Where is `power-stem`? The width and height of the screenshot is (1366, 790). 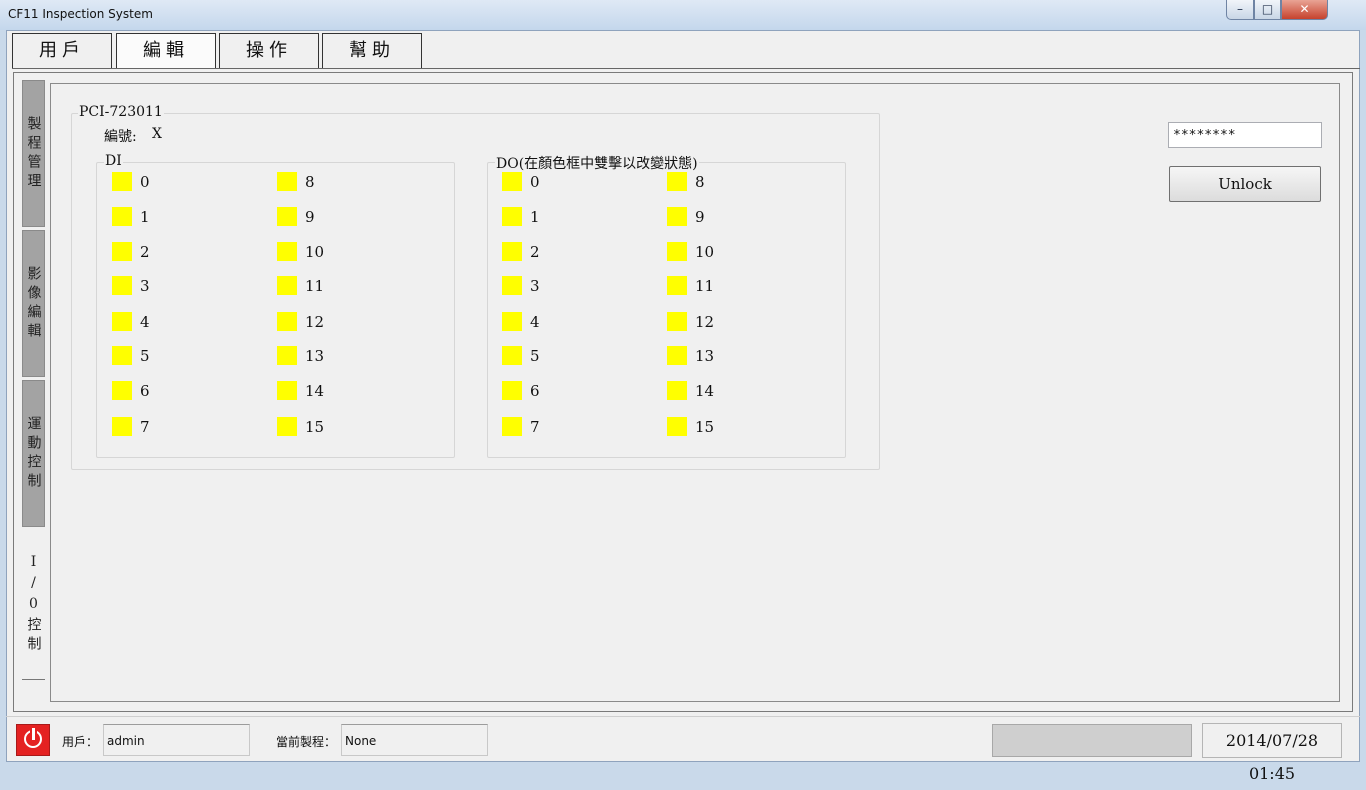
power-stem is located at coordinates (33, 734).